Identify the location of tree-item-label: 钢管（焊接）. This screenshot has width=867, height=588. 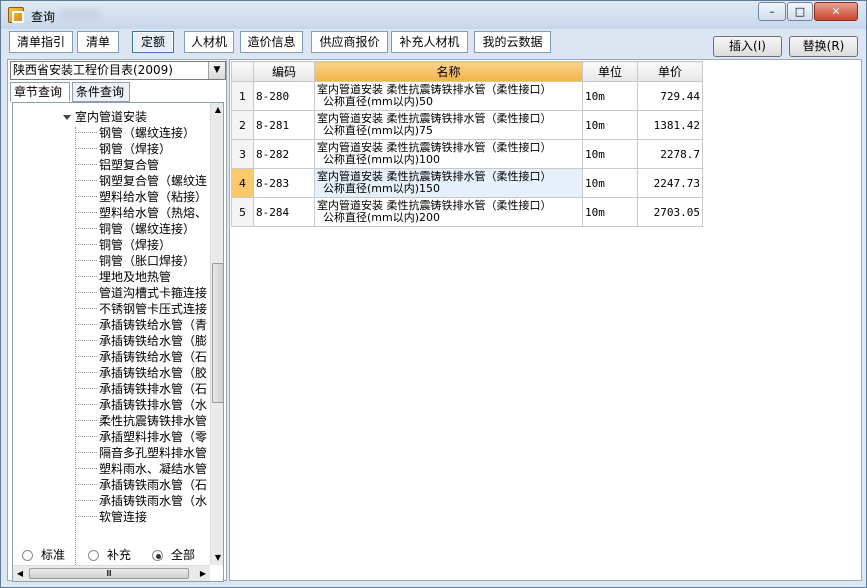
(135, 148).